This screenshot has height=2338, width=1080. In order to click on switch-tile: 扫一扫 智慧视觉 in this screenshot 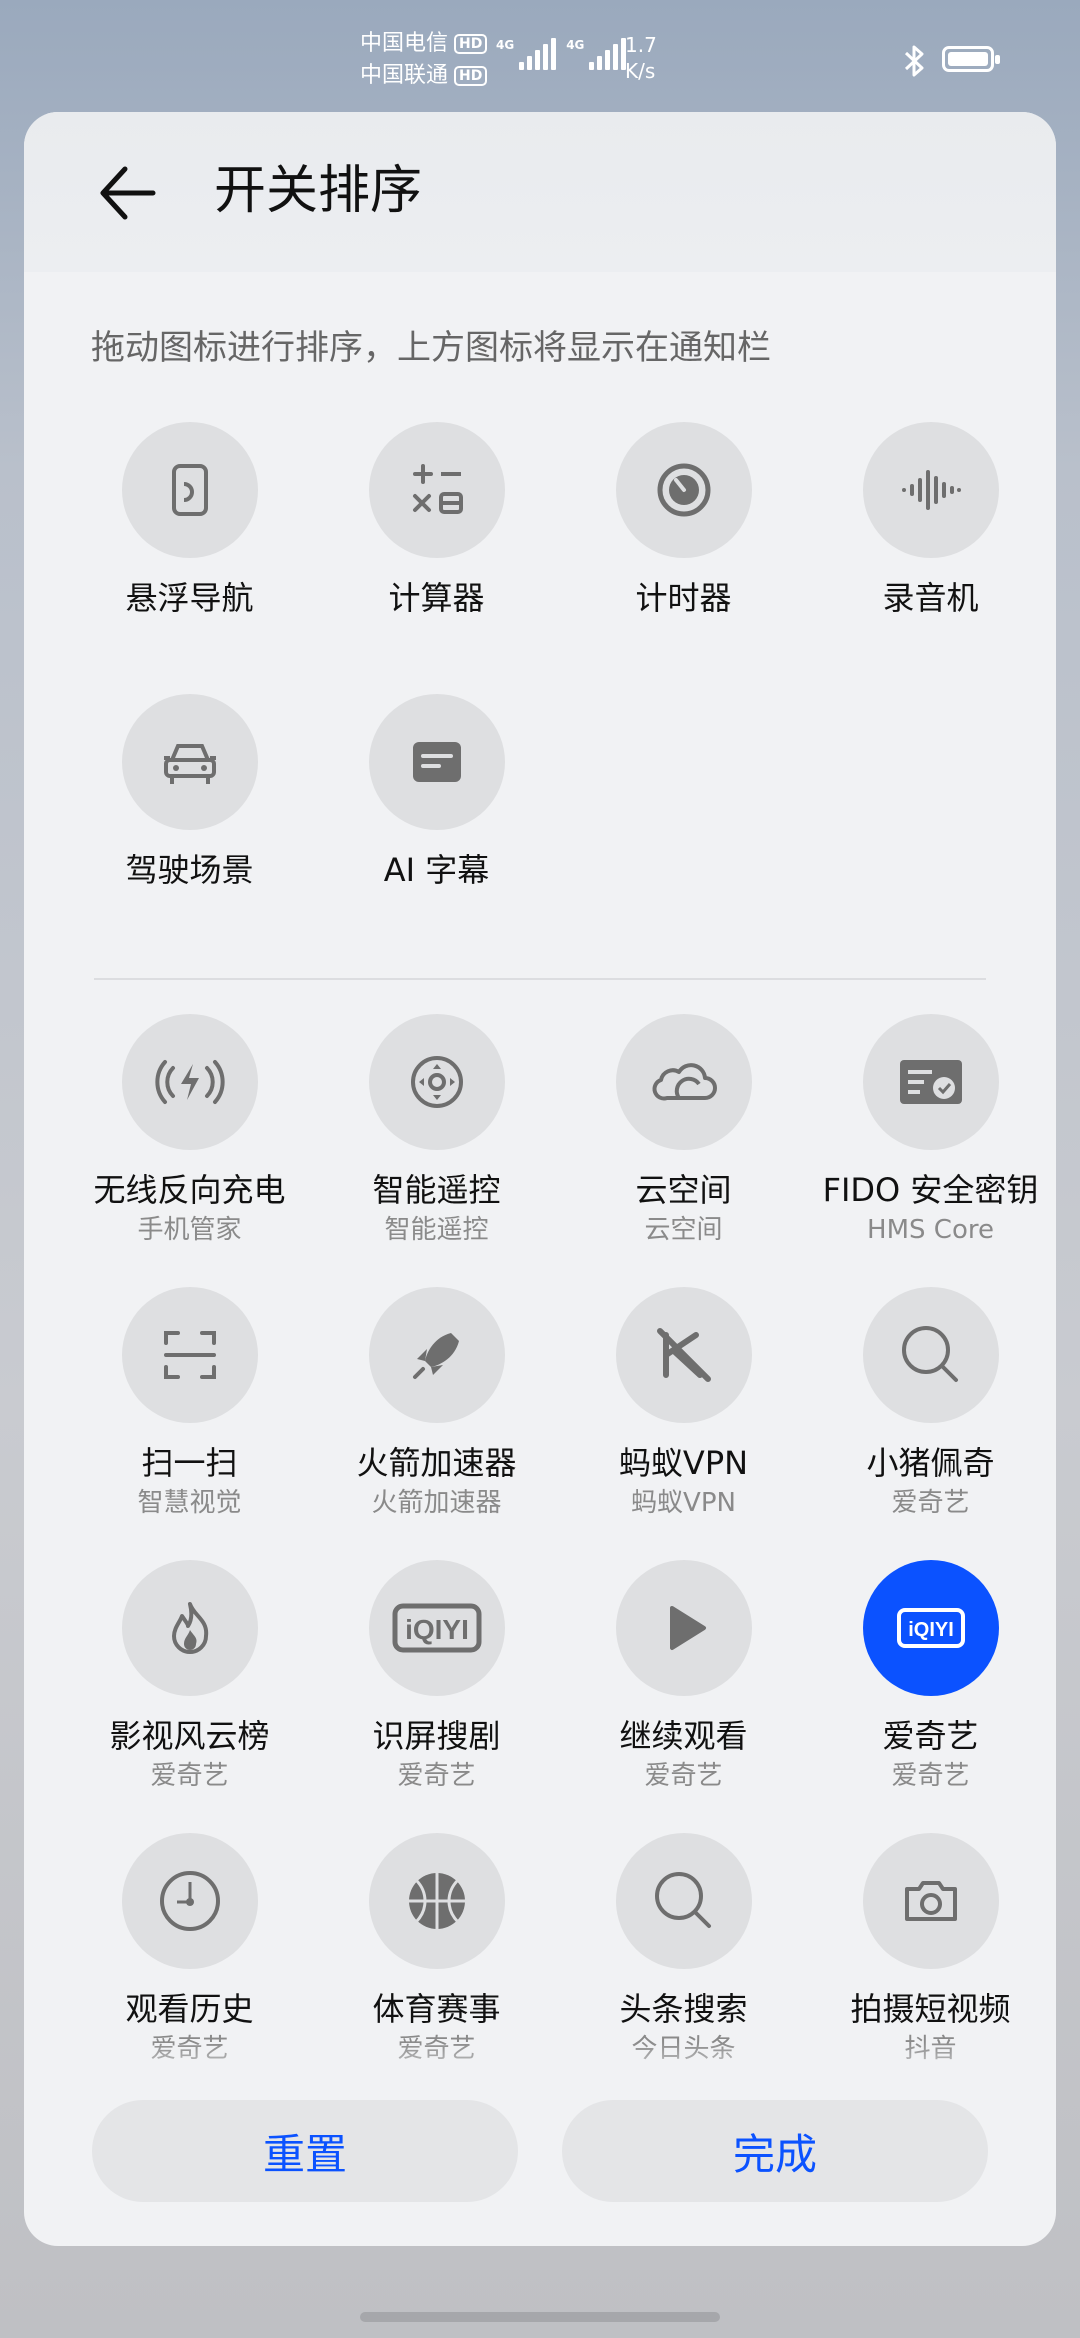, I will do `click(189, 1403)`.